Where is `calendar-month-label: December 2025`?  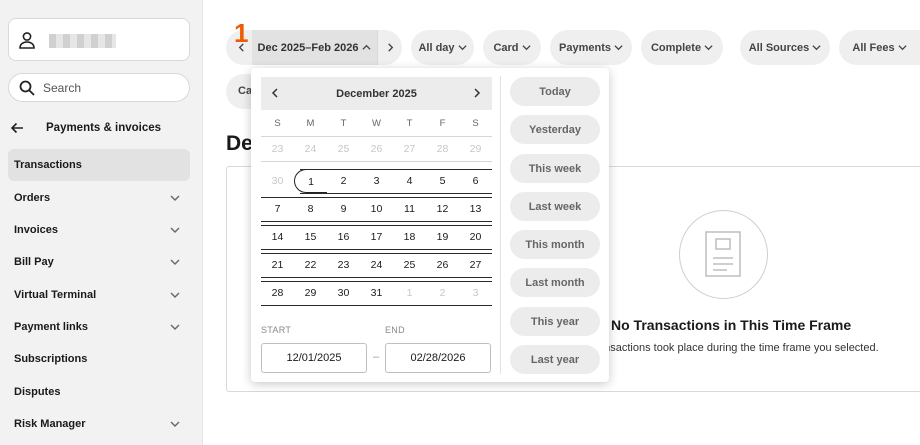 calendar-month-label: December 2025 is located at coordinates (376, 94).